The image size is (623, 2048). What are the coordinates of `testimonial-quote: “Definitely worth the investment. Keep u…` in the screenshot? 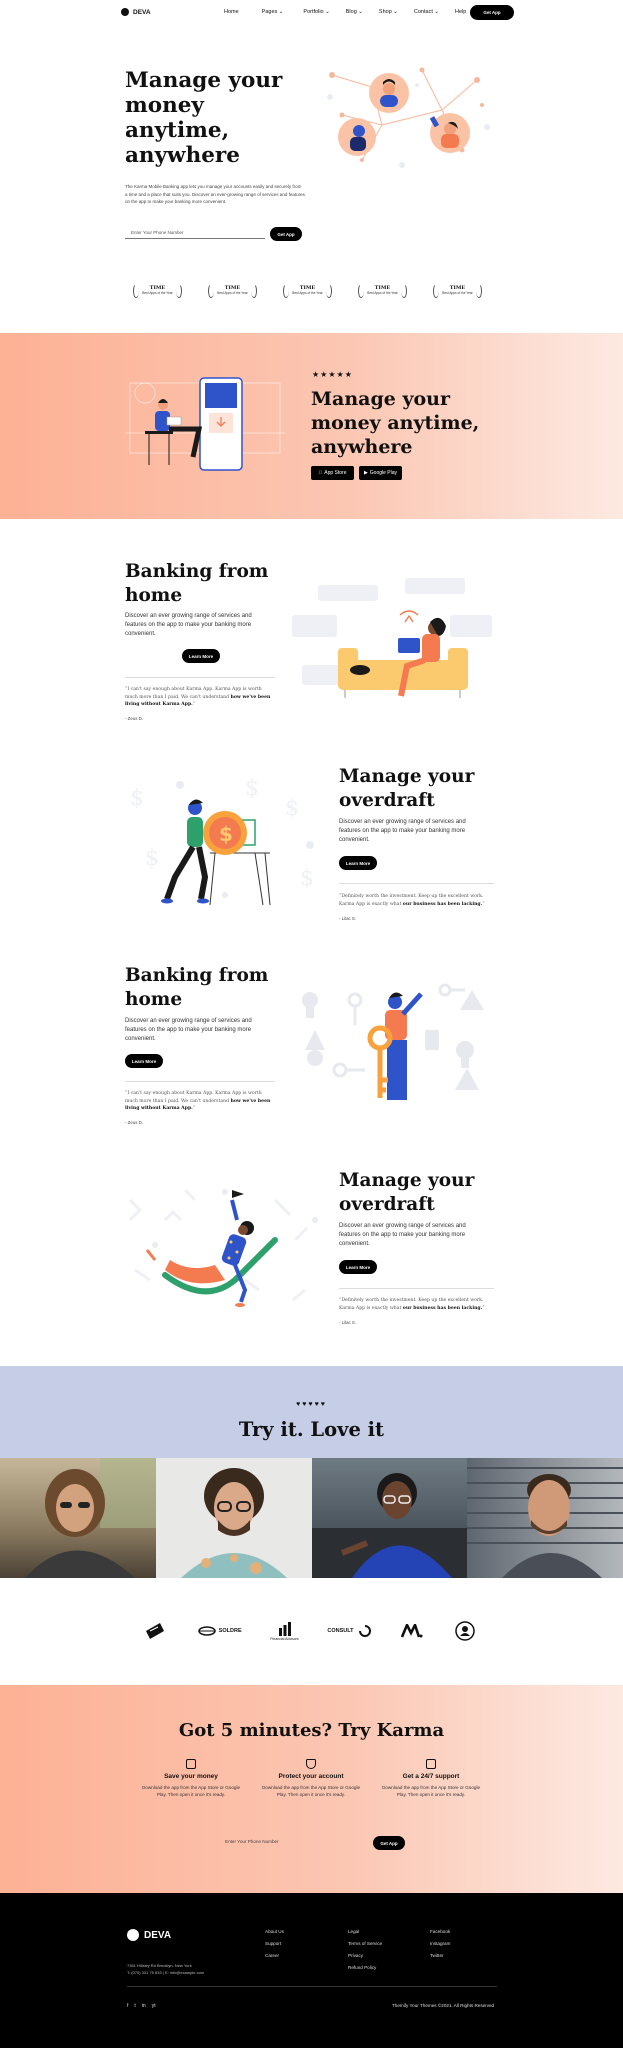 It's located at (414, 1304).